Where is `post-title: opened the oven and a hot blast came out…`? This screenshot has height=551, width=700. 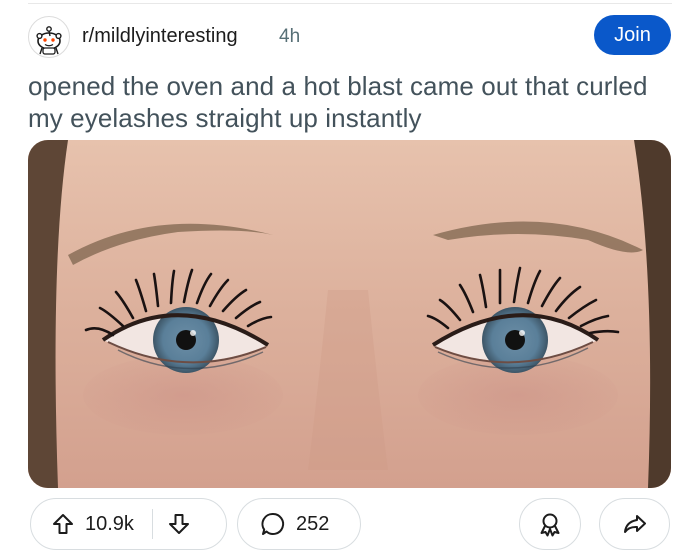
post-title: opened the oven and a hot blast came out… is located at coordinates (348, 102).